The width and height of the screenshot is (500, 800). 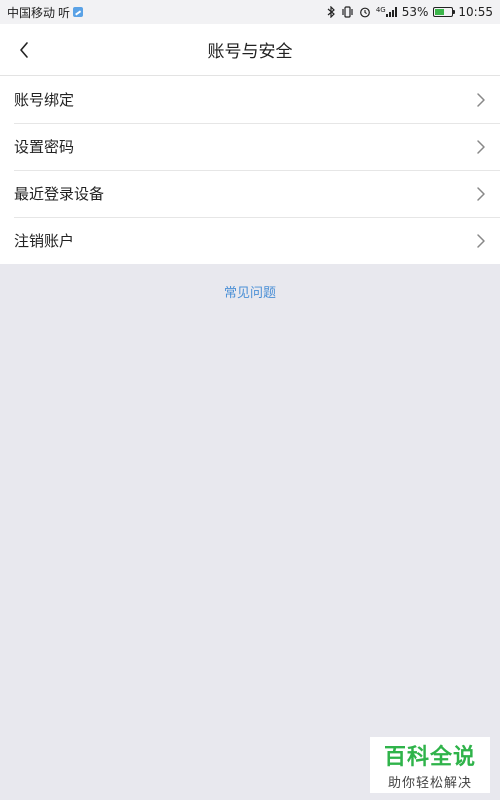 What do you see at coordinates (59, 194) in the screenshot?
I see `menu-item-label: 最近登录设备` at bounding box center [59, 194].